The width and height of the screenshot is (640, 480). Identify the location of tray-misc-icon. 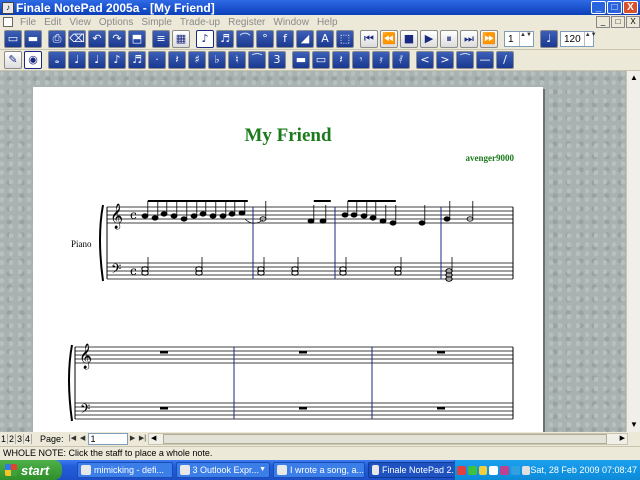
(526, 470).